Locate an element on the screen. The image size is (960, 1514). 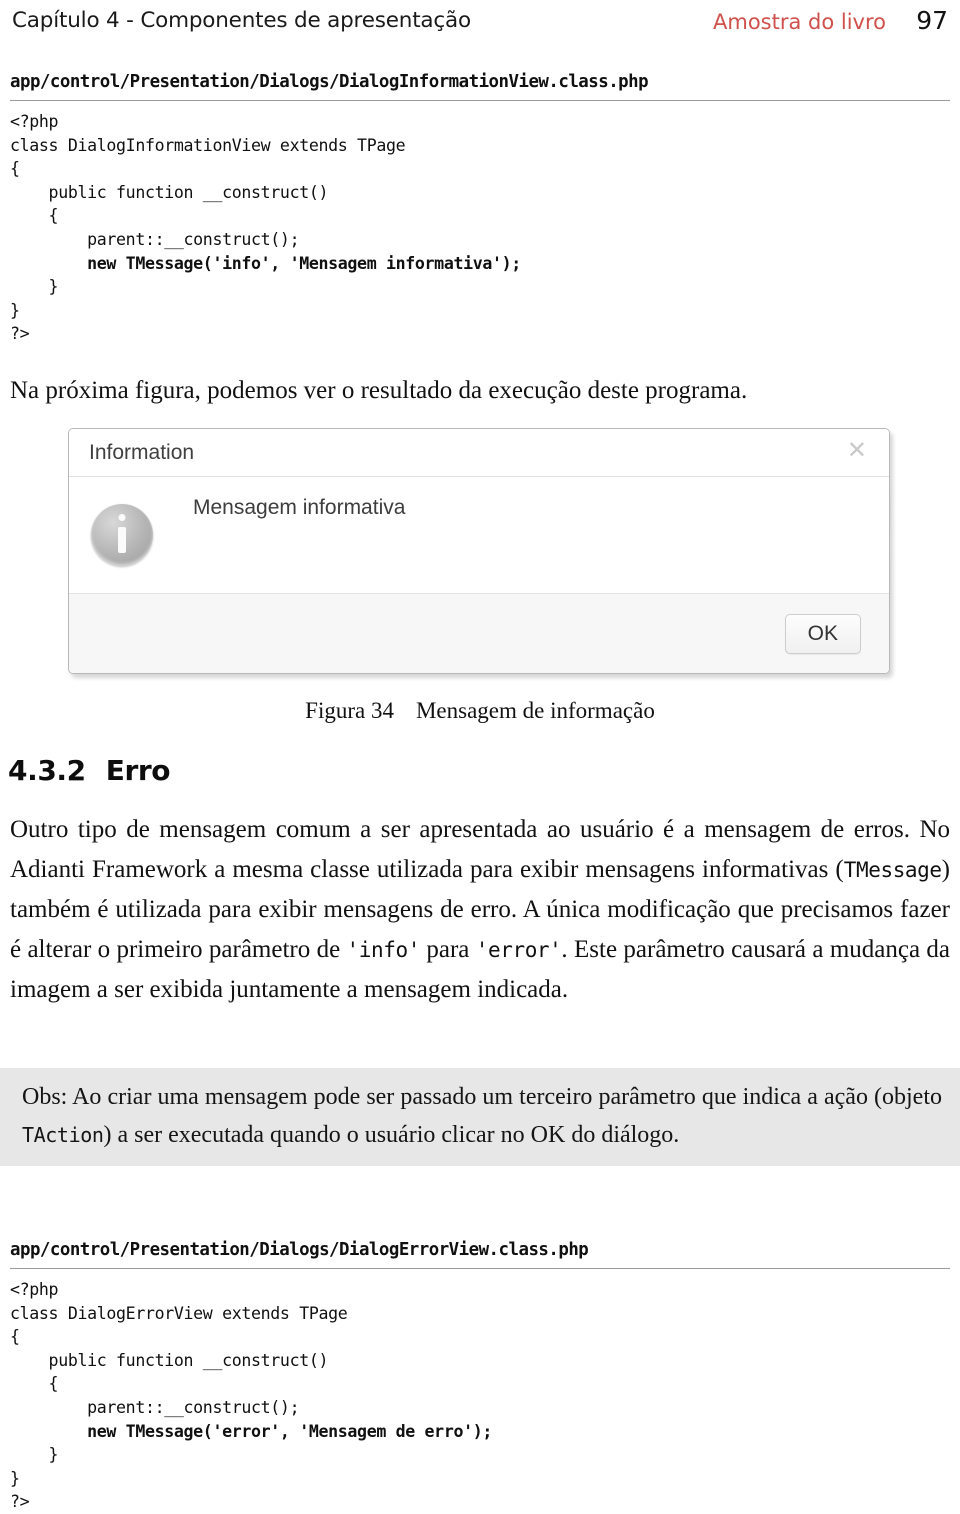
chapter-title: Capítulo 4 - Componentes de apresentação is located at coordinates (241, 20).